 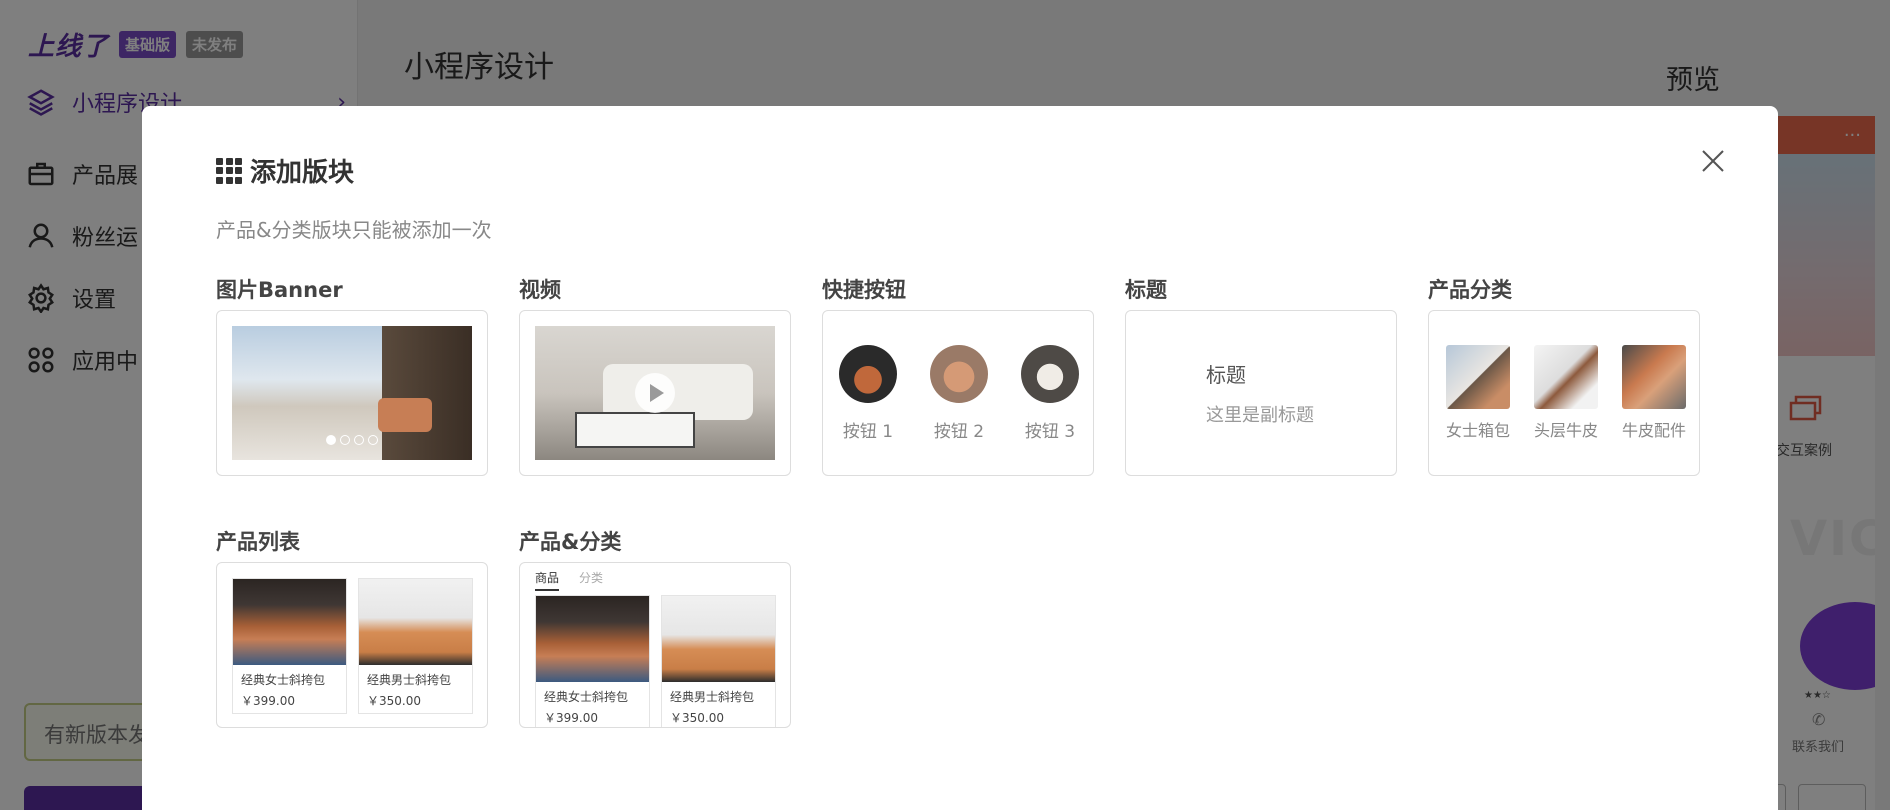 I want to click on block-label: 视频, so click(x=540, y=290).